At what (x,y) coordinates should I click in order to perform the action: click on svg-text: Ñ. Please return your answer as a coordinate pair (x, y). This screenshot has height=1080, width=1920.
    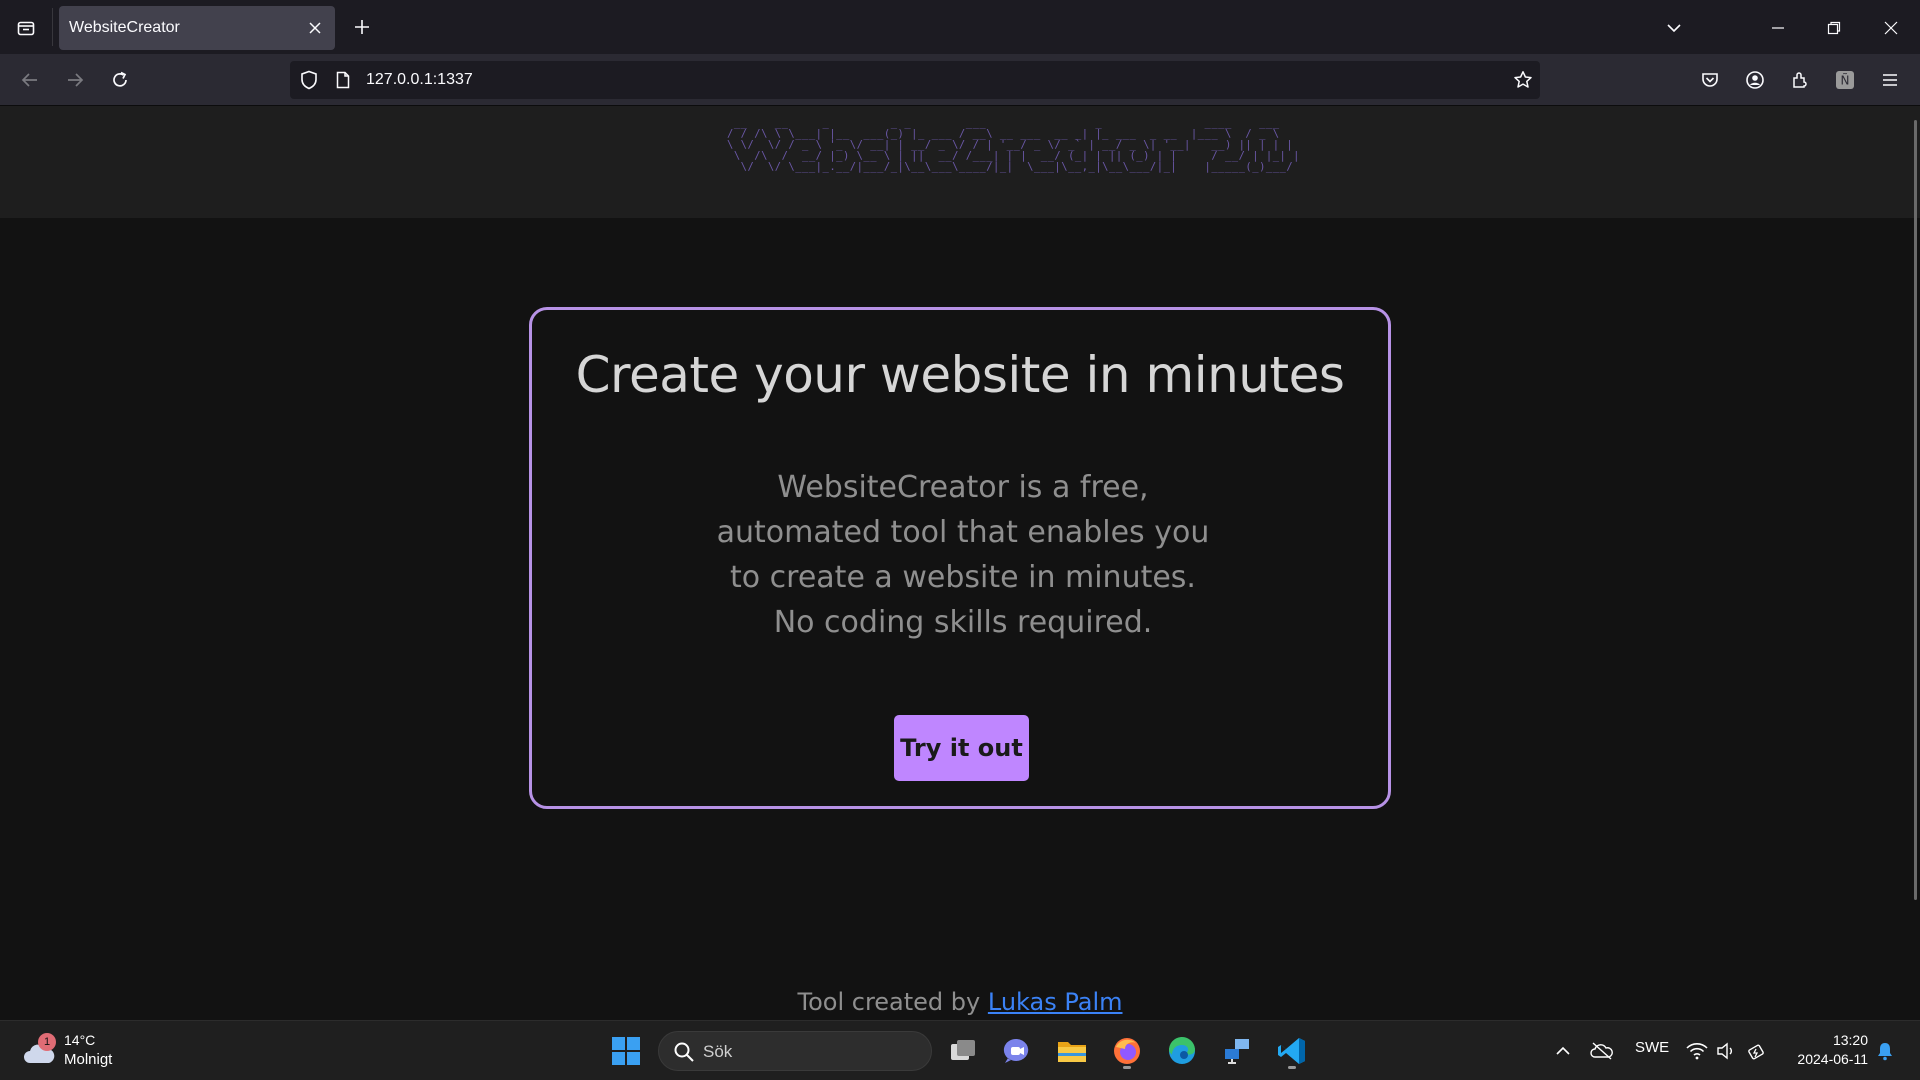
    Looking at the image, I should click on (1845, 80).